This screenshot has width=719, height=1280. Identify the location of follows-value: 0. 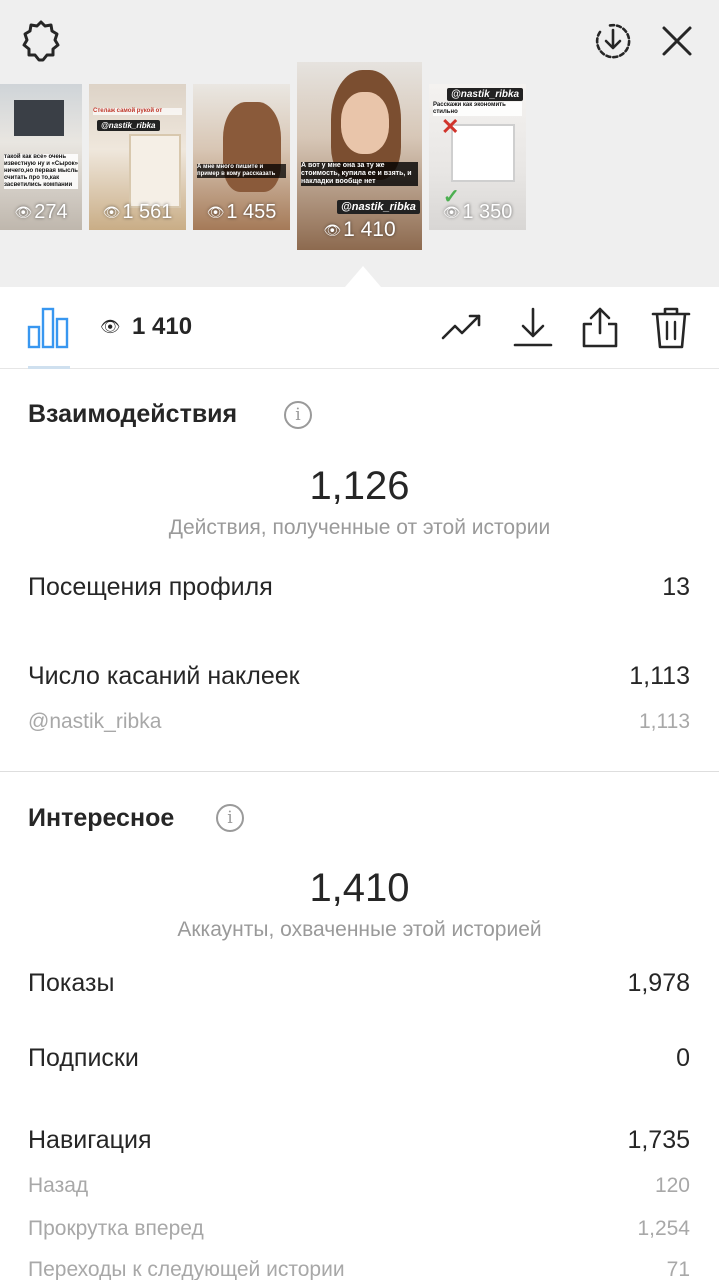
(683, 1058).